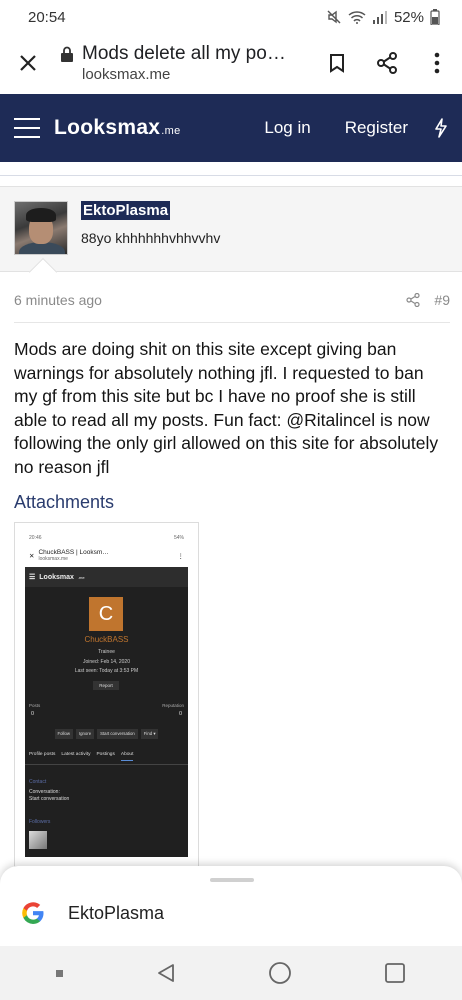  I want to click on google-account-row: EktoPlasma, so click(92, 913).